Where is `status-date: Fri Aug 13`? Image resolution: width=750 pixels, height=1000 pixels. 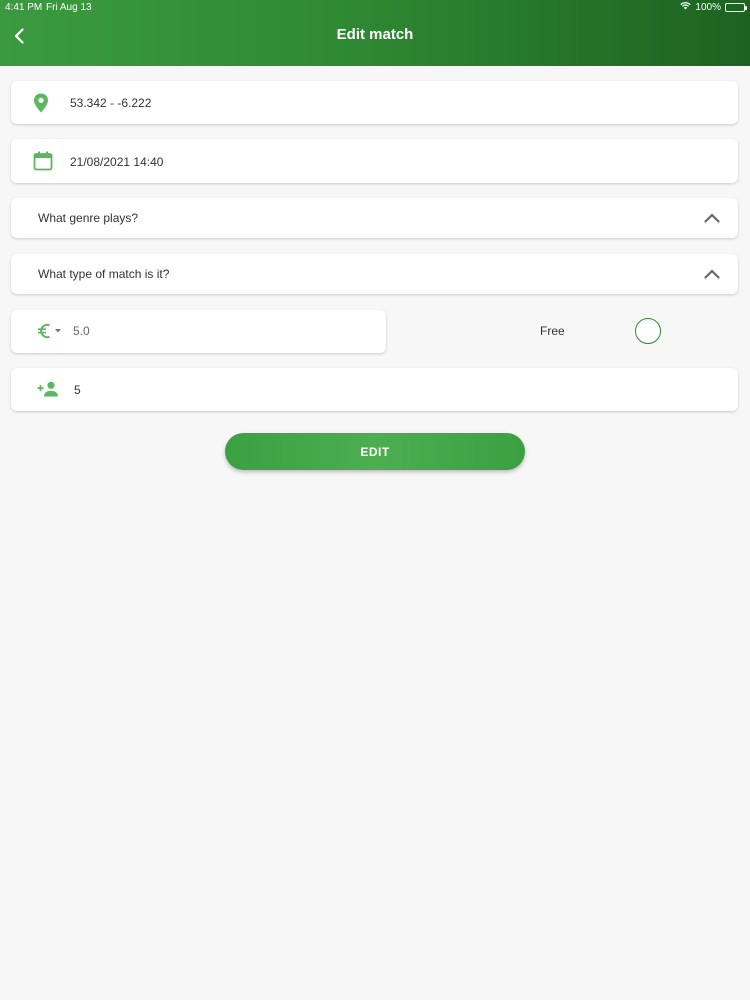 status-date: Fri Aug 13 is located at coordinates (69, 7).